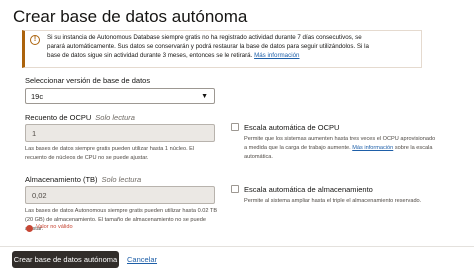 This screenshot has width=474, height=271. I want to click on ocpu-autoscale-more-info-link: Más información, so click(372, 148).